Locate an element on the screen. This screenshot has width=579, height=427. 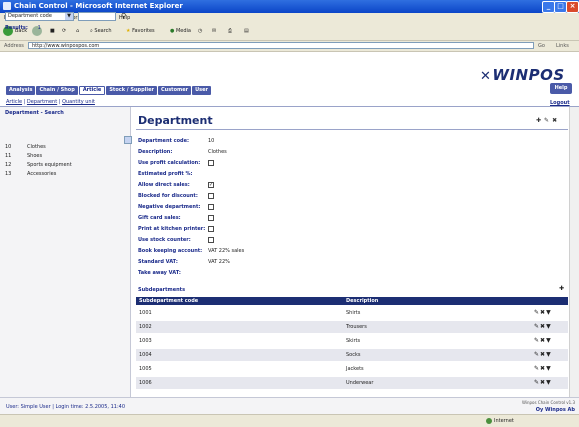
field-label: Book keeping account: is located at coordinates (170, 251).